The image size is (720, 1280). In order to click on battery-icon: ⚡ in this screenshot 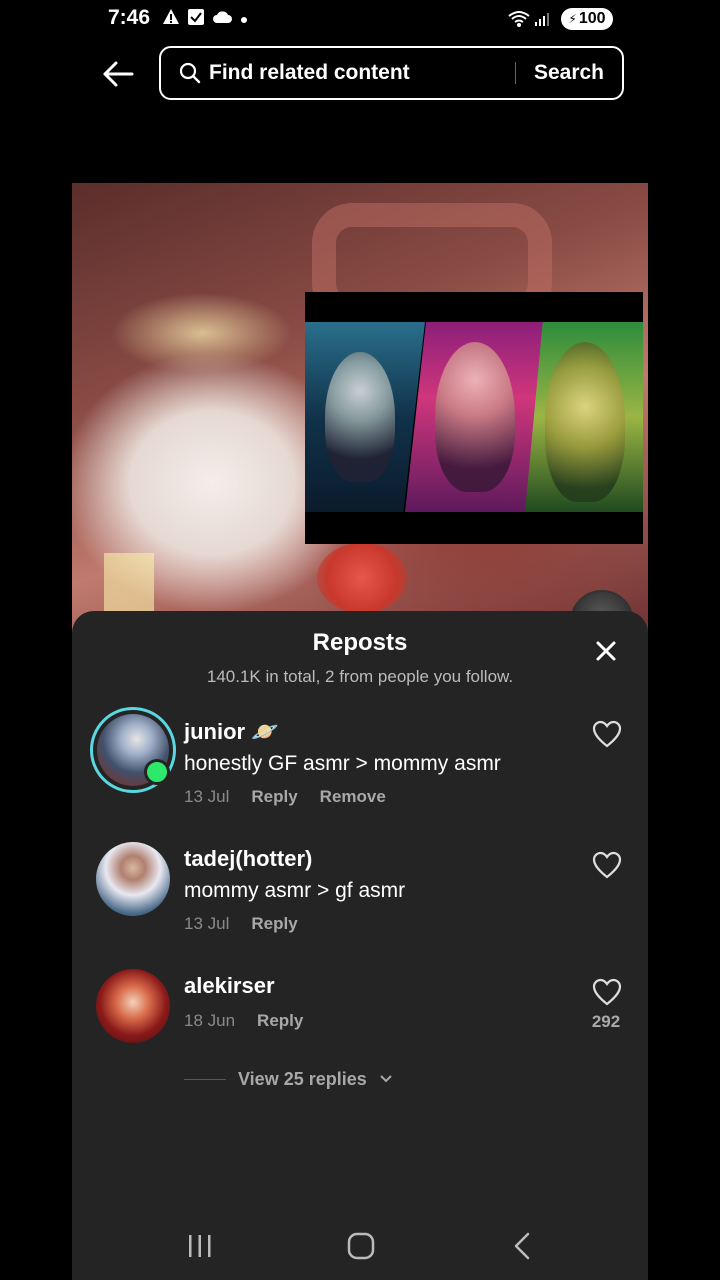, I will do `click(572, 19)`.